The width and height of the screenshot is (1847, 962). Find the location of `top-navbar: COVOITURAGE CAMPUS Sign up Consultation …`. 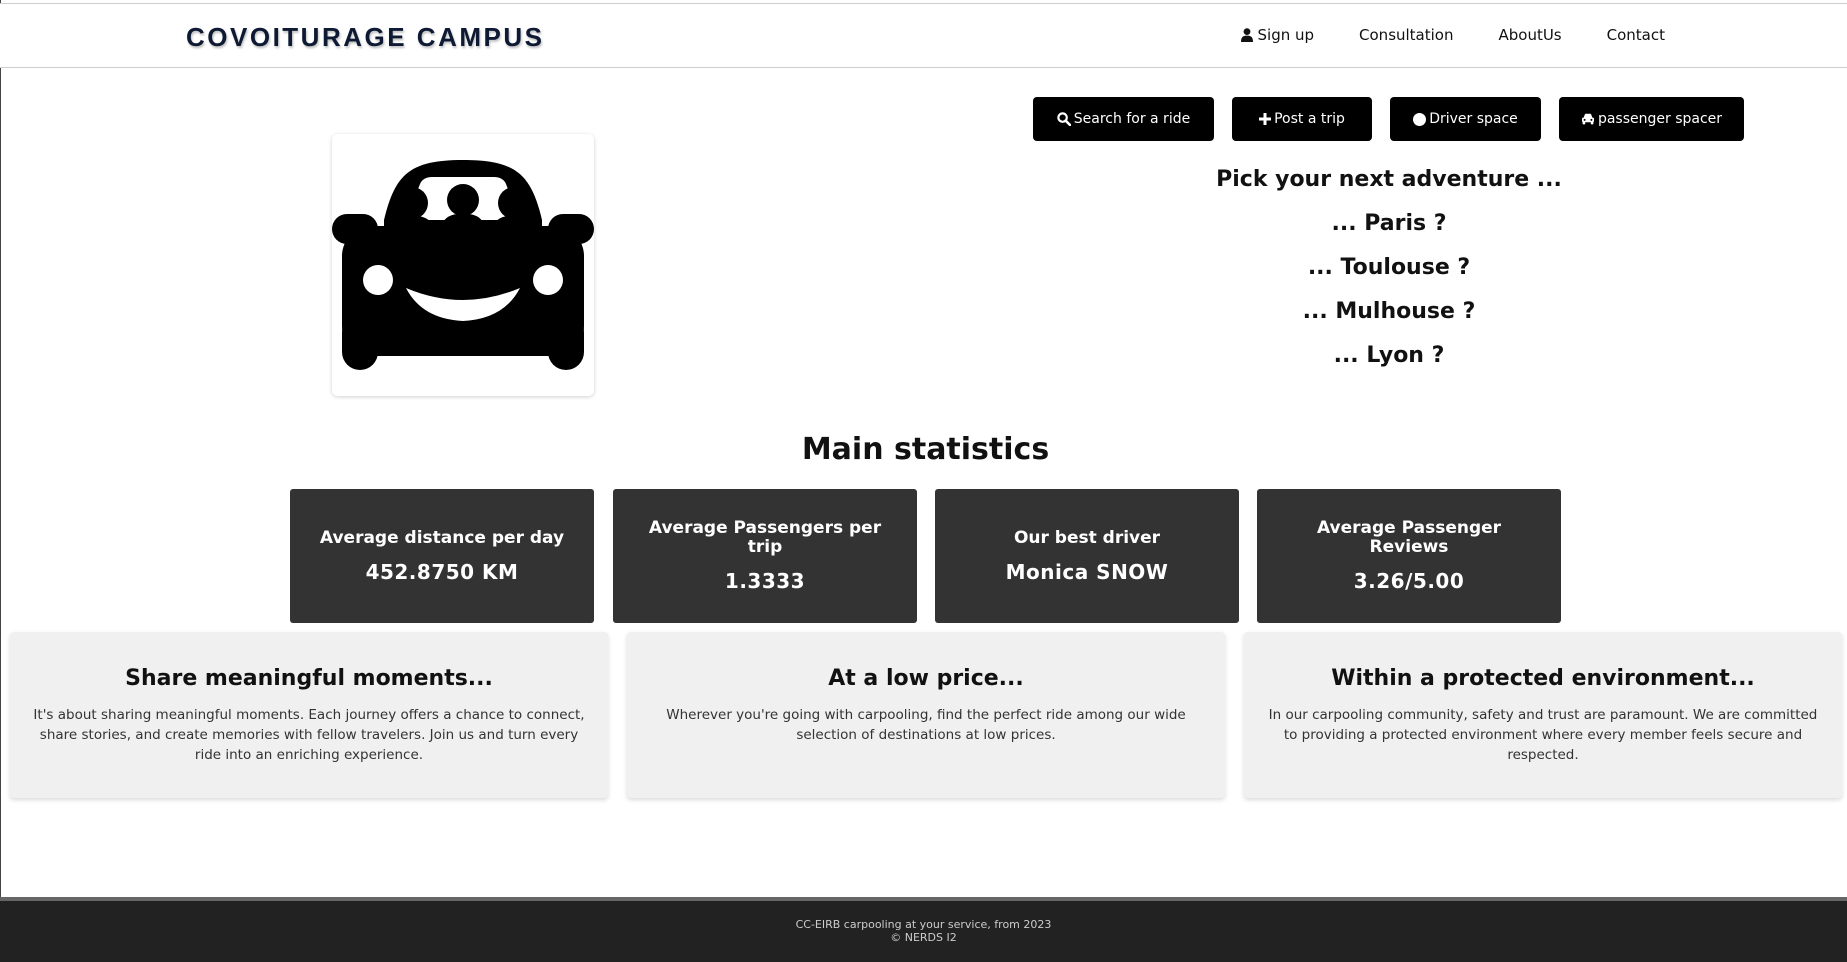

top-navbar: COVOITURAGE CAMPUS Sign up Consultation … is located at coordinates (923, 35).